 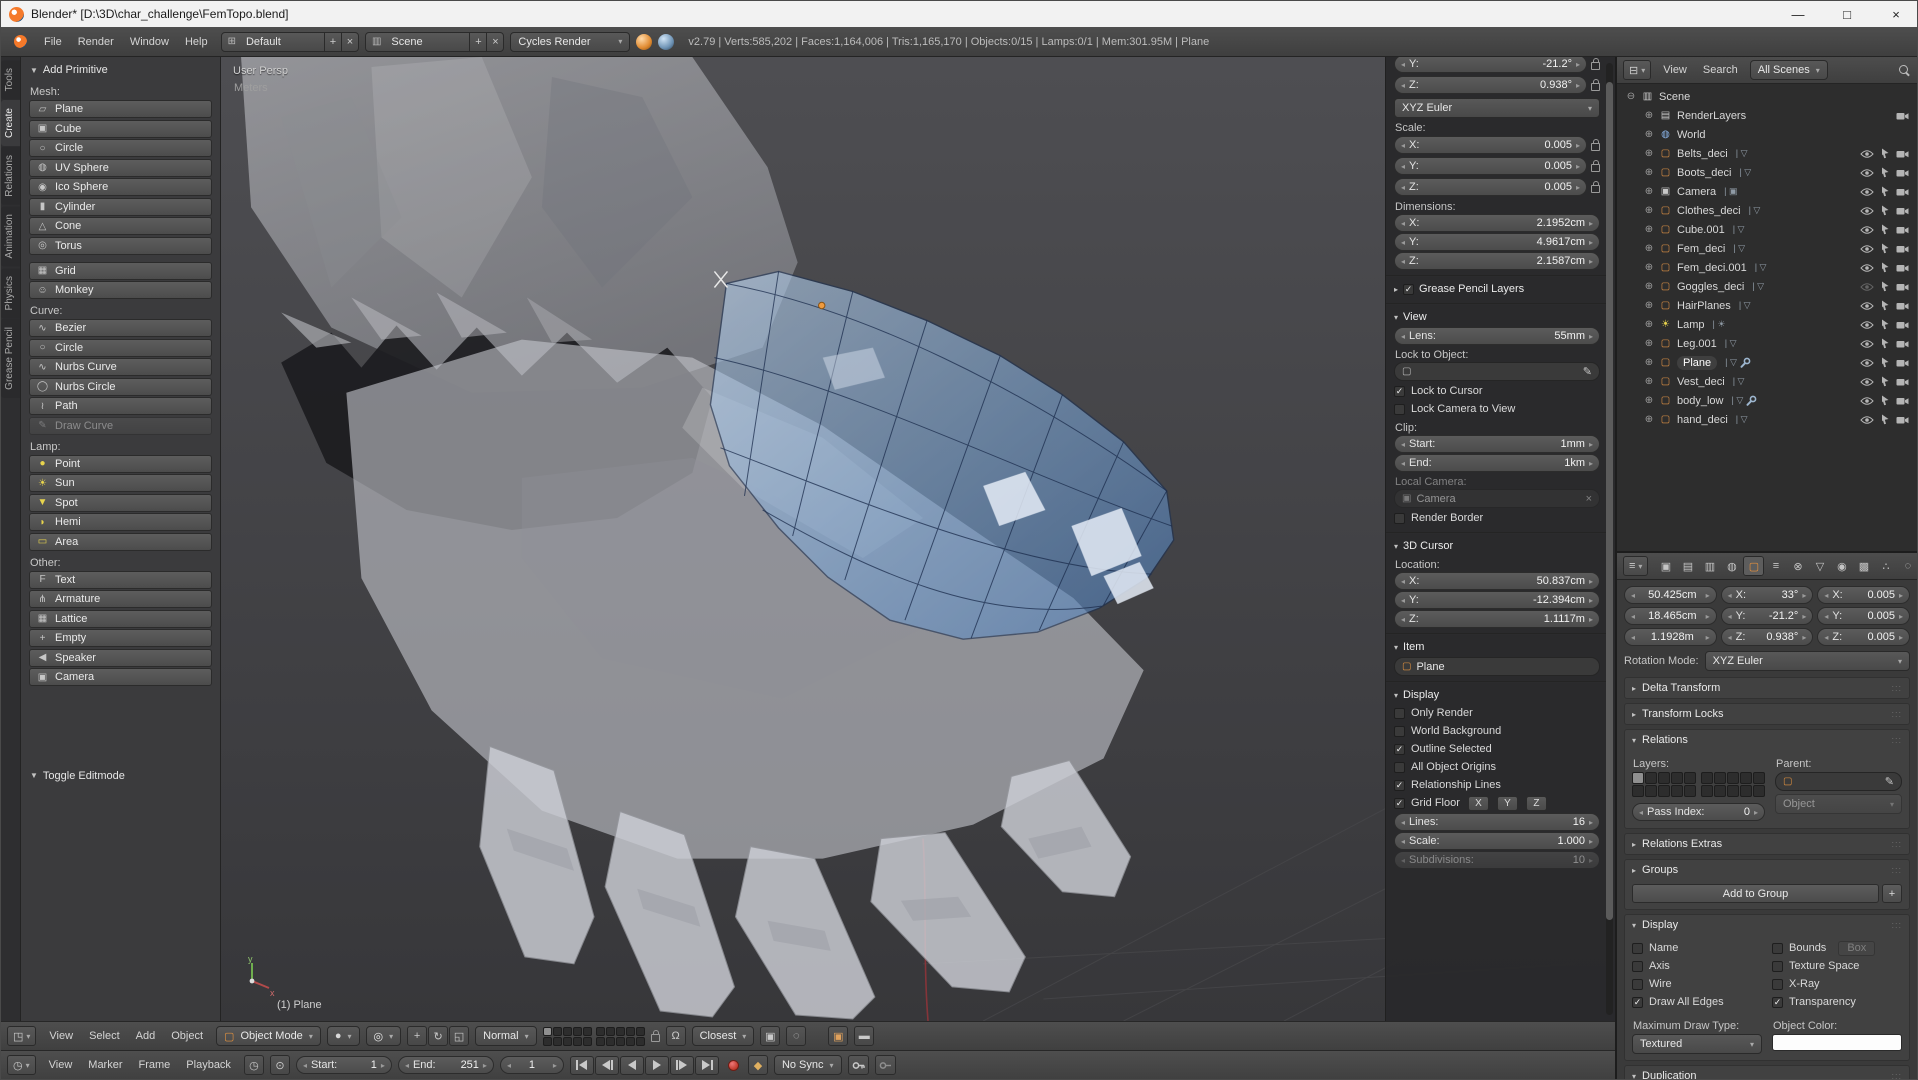 I want to click on rotation-field-2: ◂ Z: 0.938° ▸, so click(x=1767, y=637).